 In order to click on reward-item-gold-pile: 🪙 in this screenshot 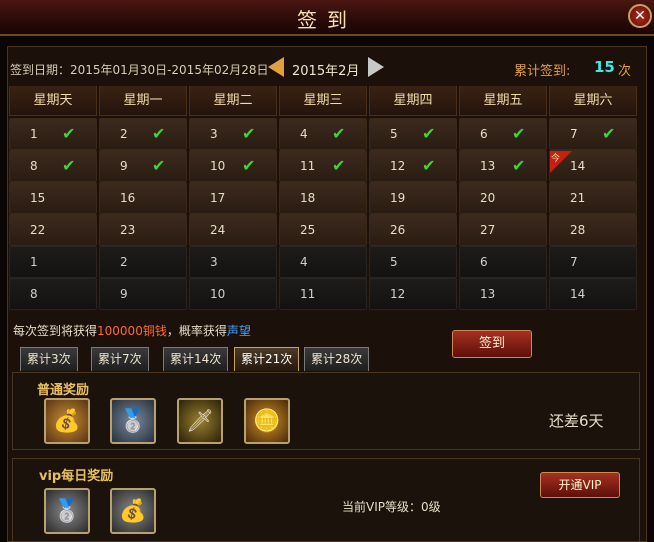, I will do `click(267, 421)`.